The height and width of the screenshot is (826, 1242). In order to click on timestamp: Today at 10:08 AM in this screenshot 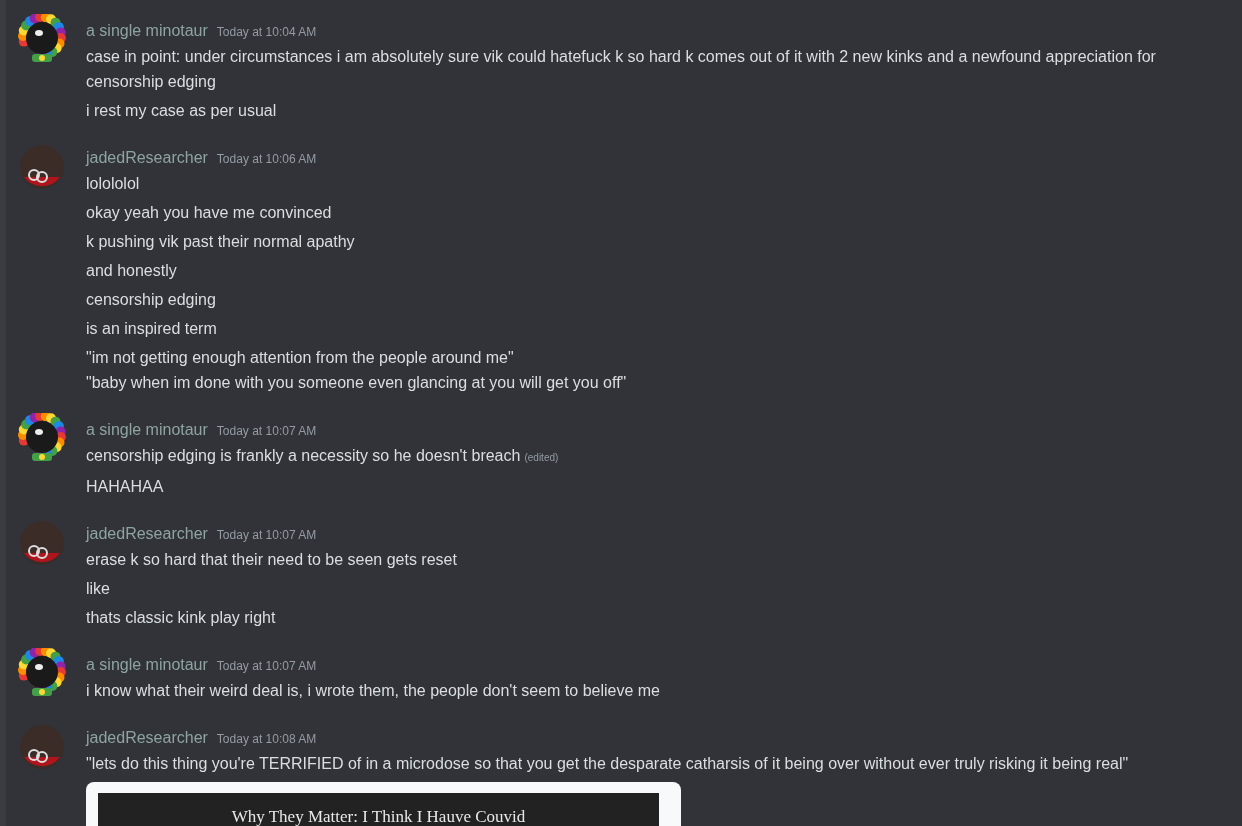, I will do `click(266, 739)`.